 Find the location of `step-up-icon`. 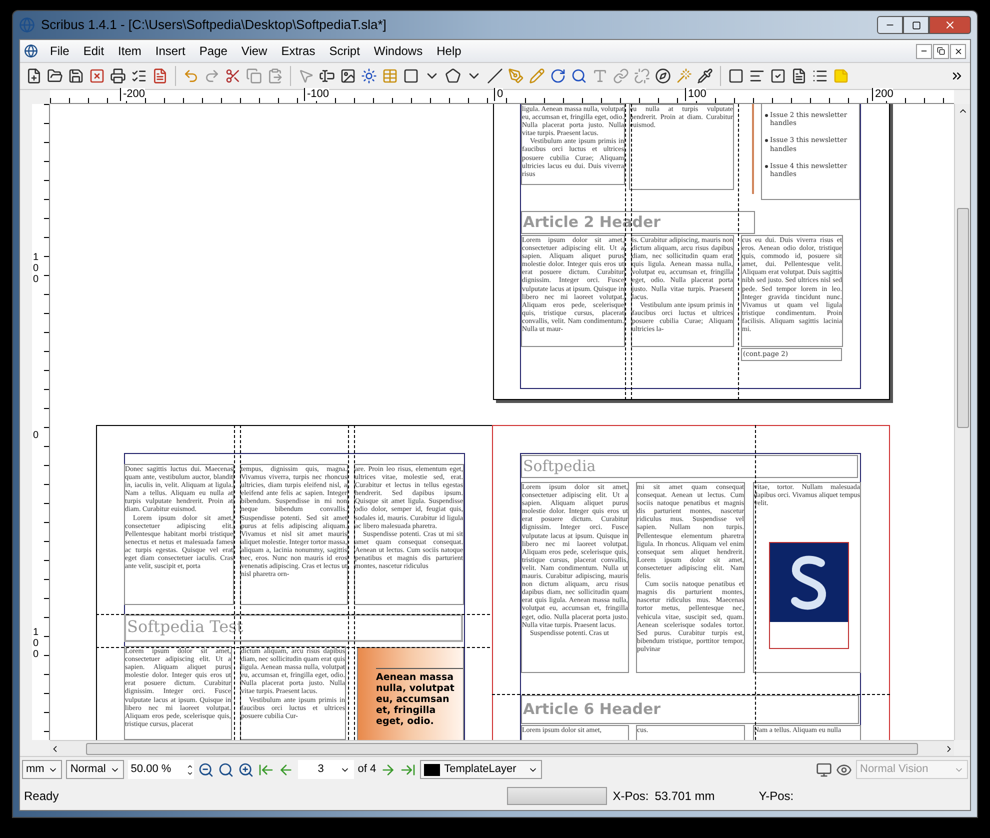

step-up-icon is located at coordinates (190, 766).